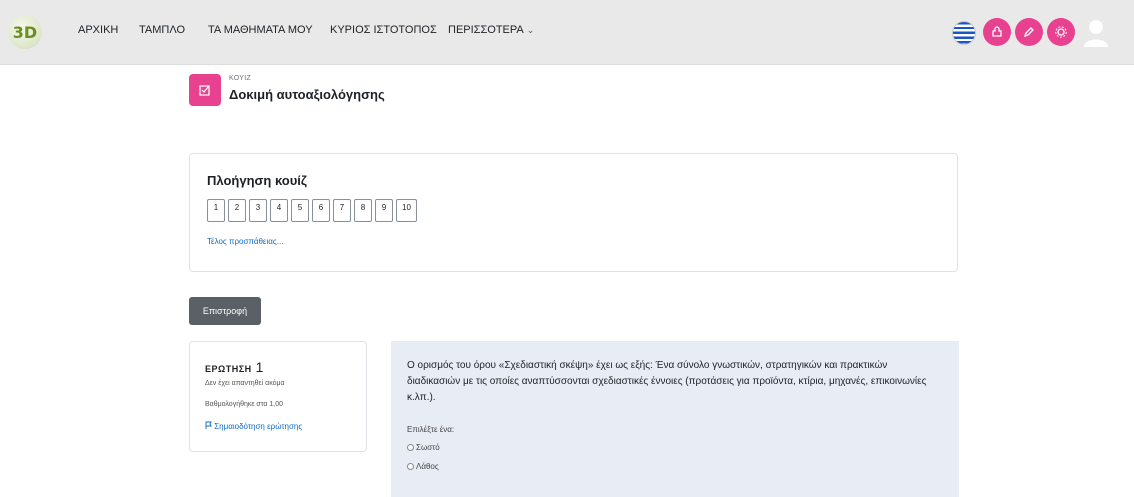  I want to click on quiz-icon, so click(205, 90).